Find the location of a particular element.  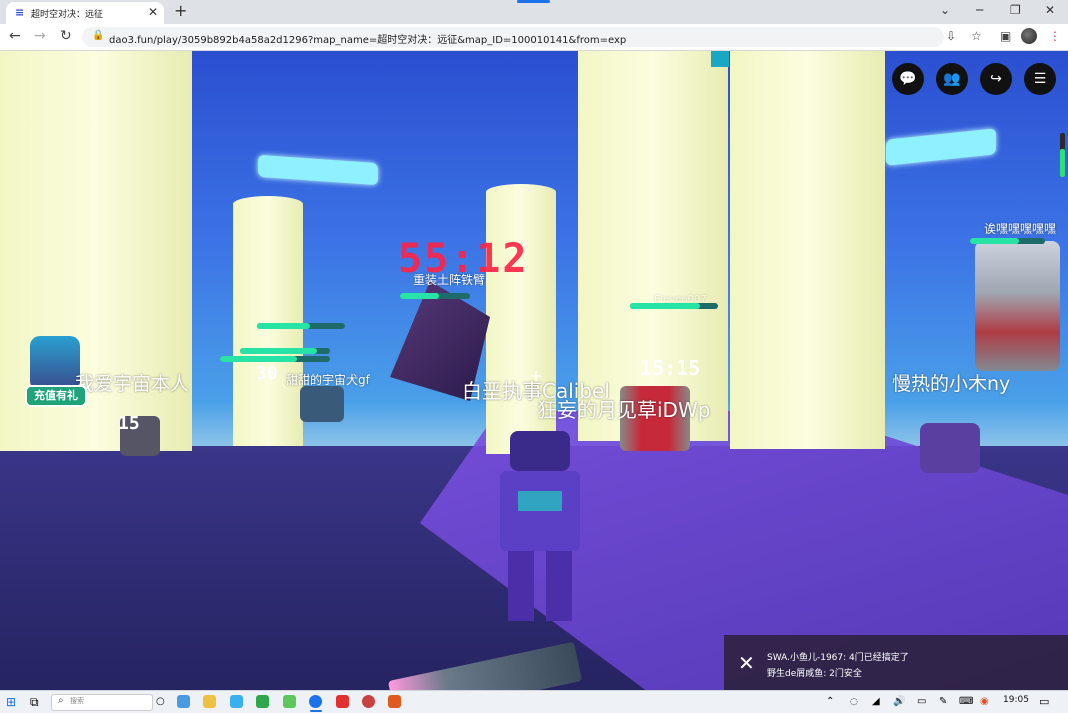

reload-button: ↻ is located at coordinates (66, 36).